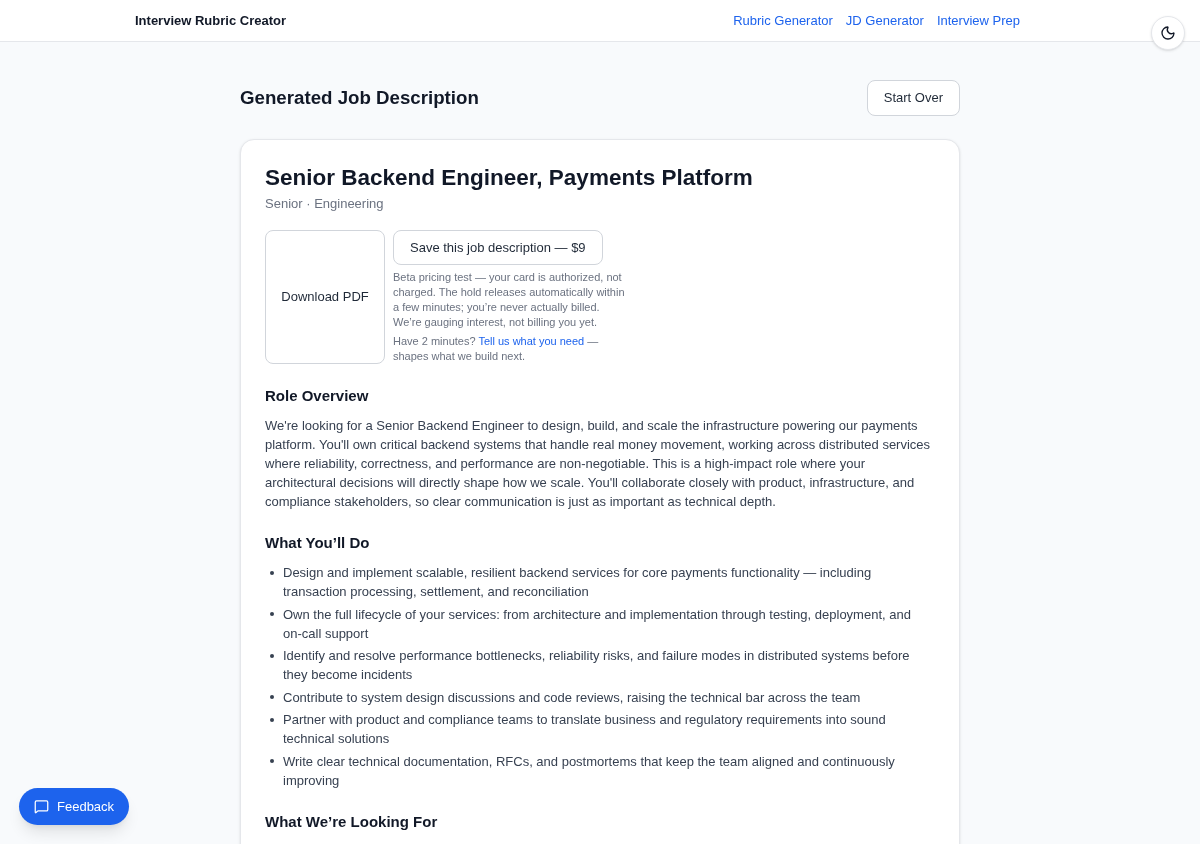 The height and width of the screenshot is (844, 1200). Describe the element at coordinates (585, 729) in the screenshot. I see `list-item-text: Partner with product and compliance teams to translate business and regulatory requirements into sound technical solutions` at that location.